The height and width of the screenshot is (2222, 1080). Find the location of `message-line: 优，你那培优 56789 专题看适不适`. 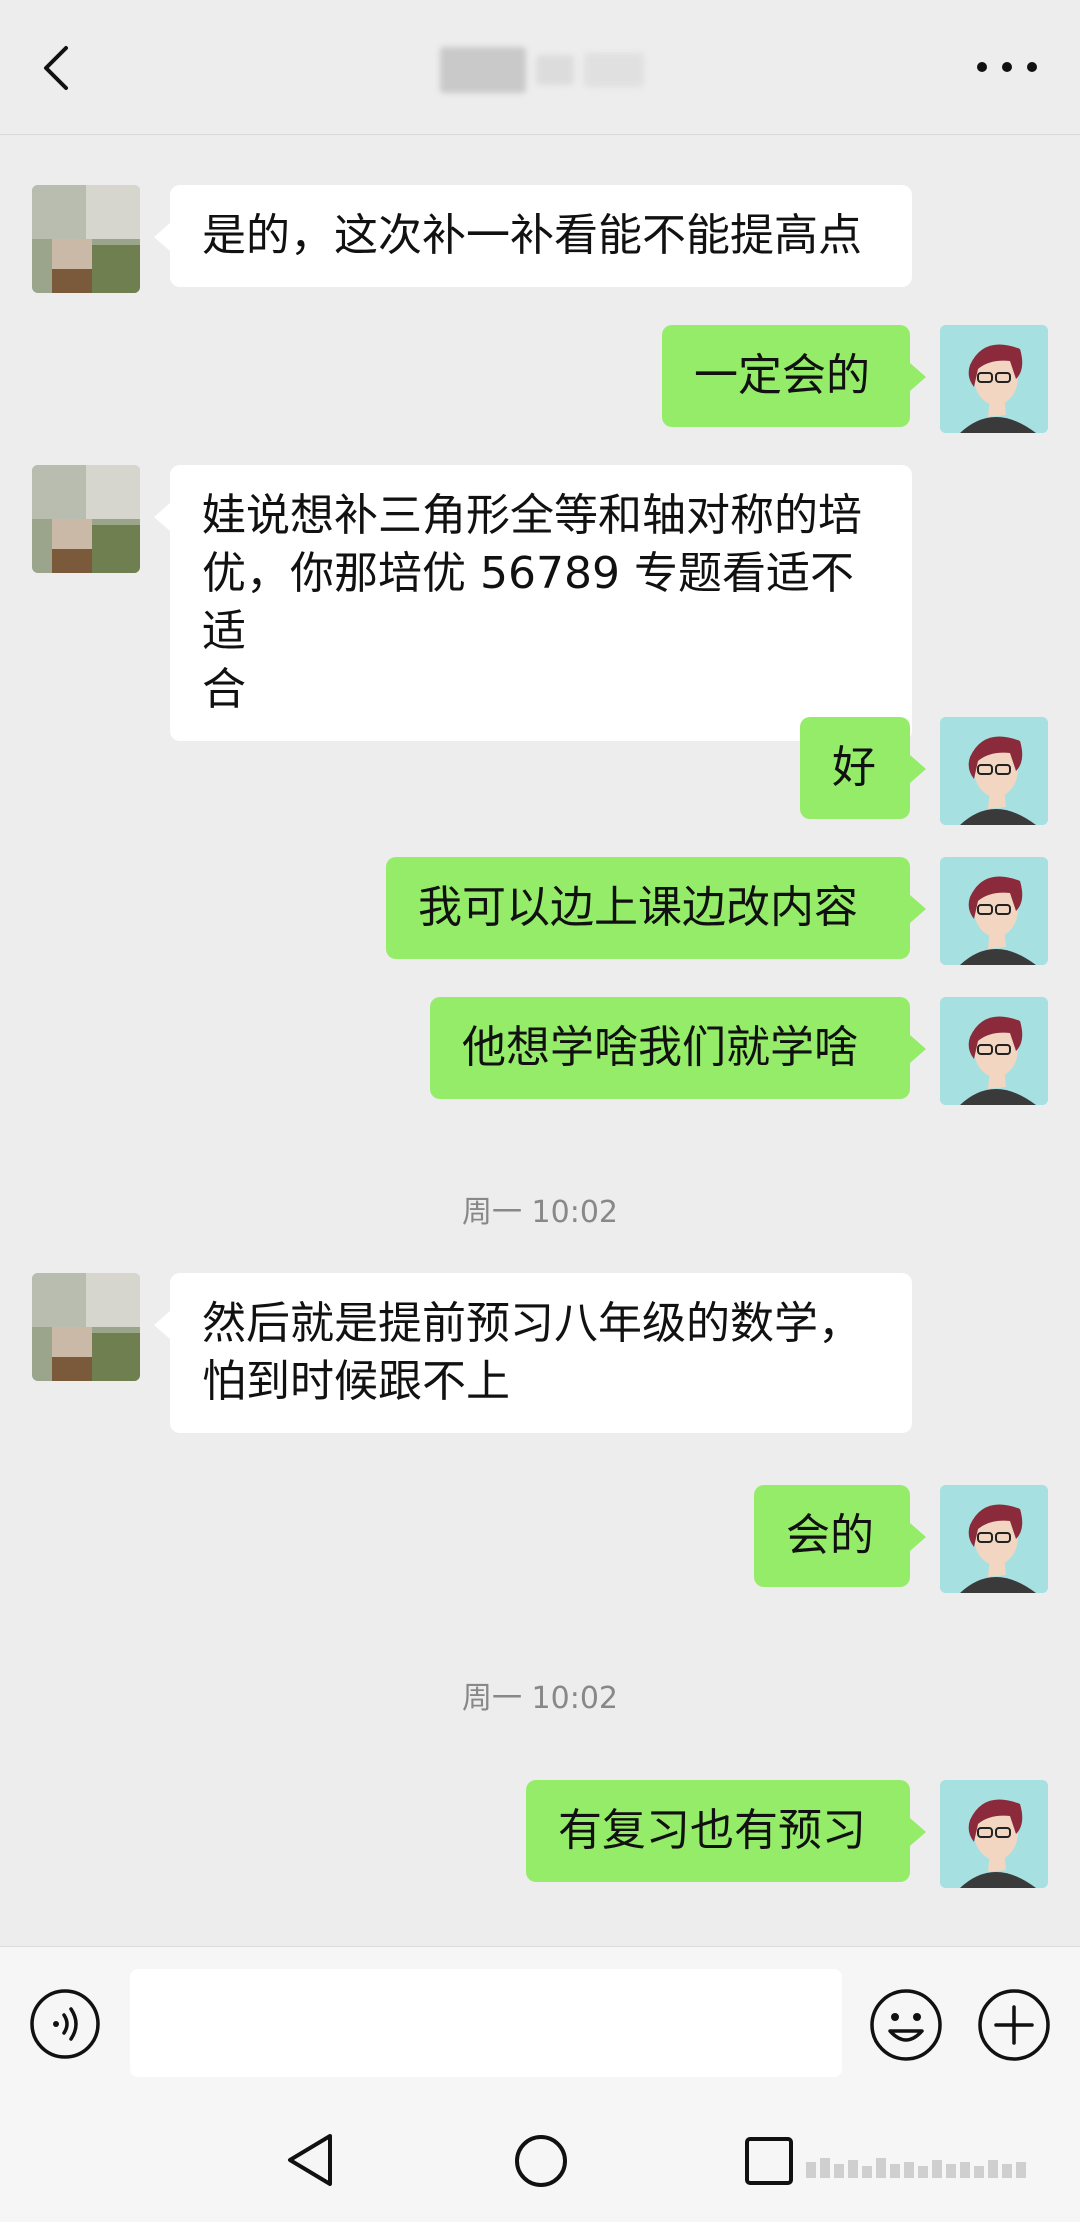

message-line: 优，你那培优 56789 专题看适不适 is located at coordinates (528, 602).